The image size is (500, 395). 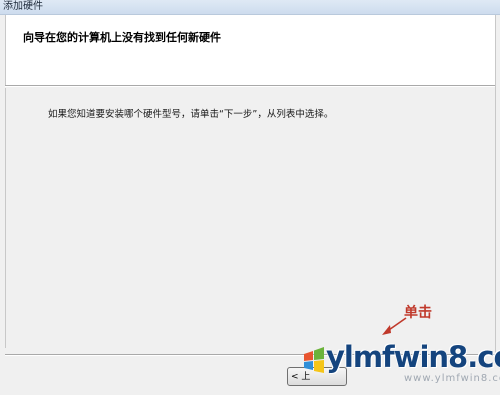 What do you see at coordinates (452, 378) in the screenshot?
I see `watermark-subtext: www.ylmfwin8.com` at bounding box center [452, 378].